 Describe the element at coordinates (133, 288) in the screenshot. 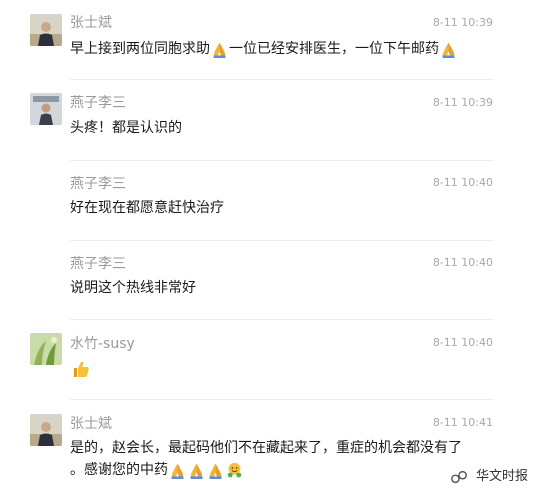

I see `message-text: 说明这个热线非常好` at that location.